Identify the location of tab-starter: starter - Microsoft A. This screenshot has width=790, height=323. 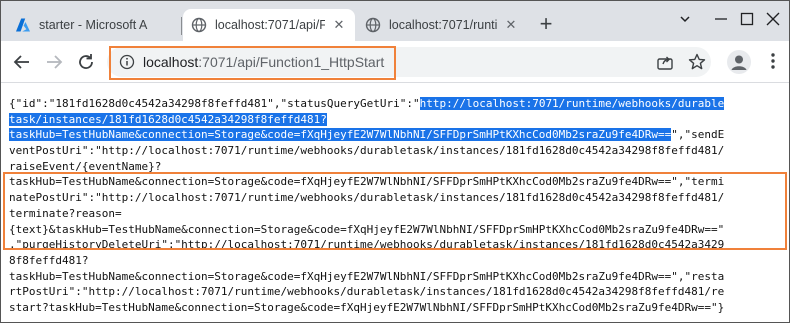
(93, 25).